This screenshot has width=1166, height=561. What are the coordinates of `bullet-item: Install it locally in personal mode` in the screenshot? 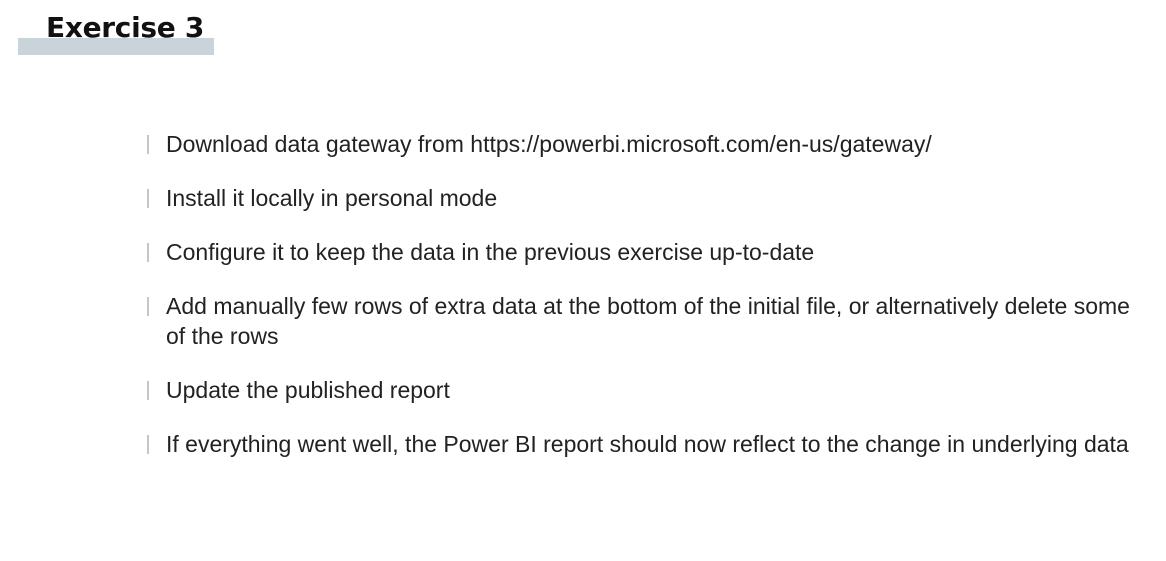 It's located at (647, 198).